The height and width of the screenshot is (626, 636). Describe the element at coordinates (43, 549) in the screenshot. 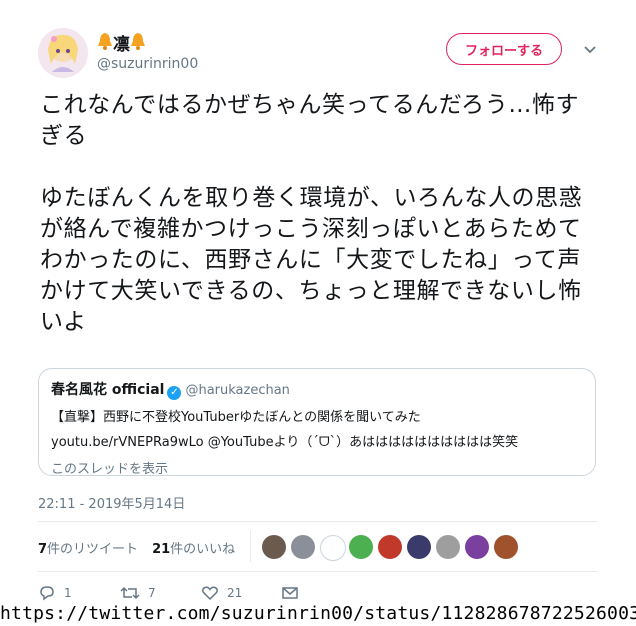

I see `retweet-stat-count: 7` at that location.